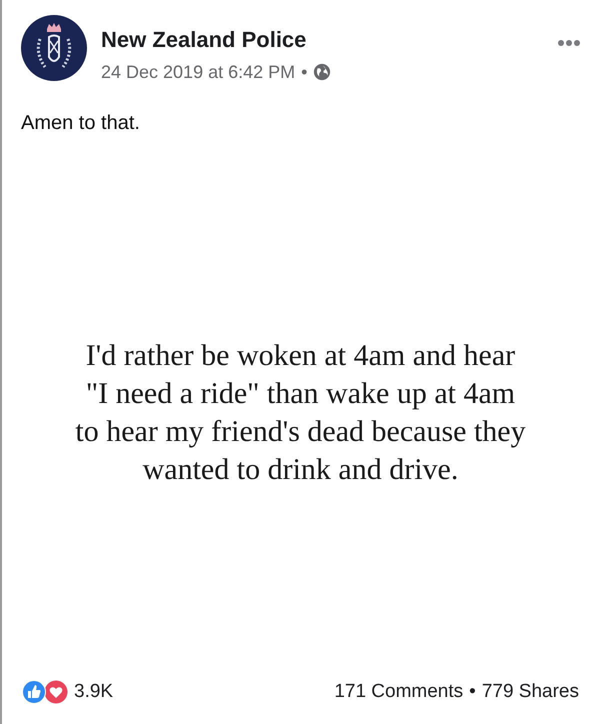 The width and height of the screenshot is (599, 724). What do you see at coordinates (198, 72) in the screenshot?
I see `post-timestamp: 24 Dec 2019 at 6:42 PM` at bounding box center [198, 72].